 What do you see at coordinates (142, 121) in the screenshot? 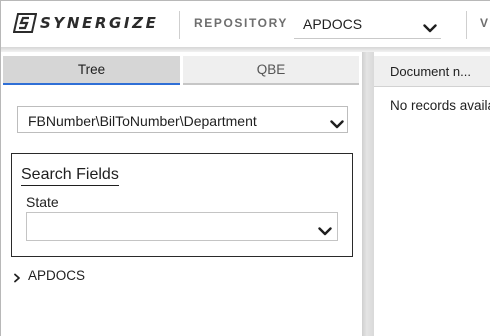
I see `tree-structure-value: FBNumber\BilToNumber\Department` at bounding box center [142, 121].